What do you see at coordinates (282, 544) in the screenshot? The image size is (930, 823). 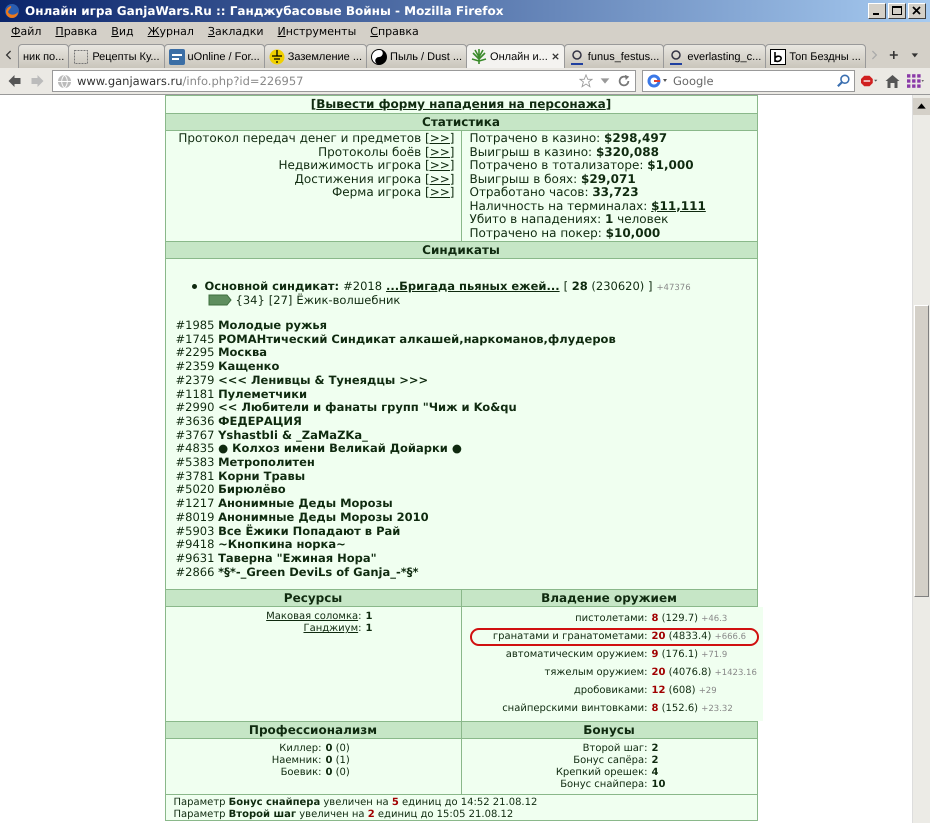 I see `syndicate-name: ~Кнопкина норка~` at bounding box center [282, 544].